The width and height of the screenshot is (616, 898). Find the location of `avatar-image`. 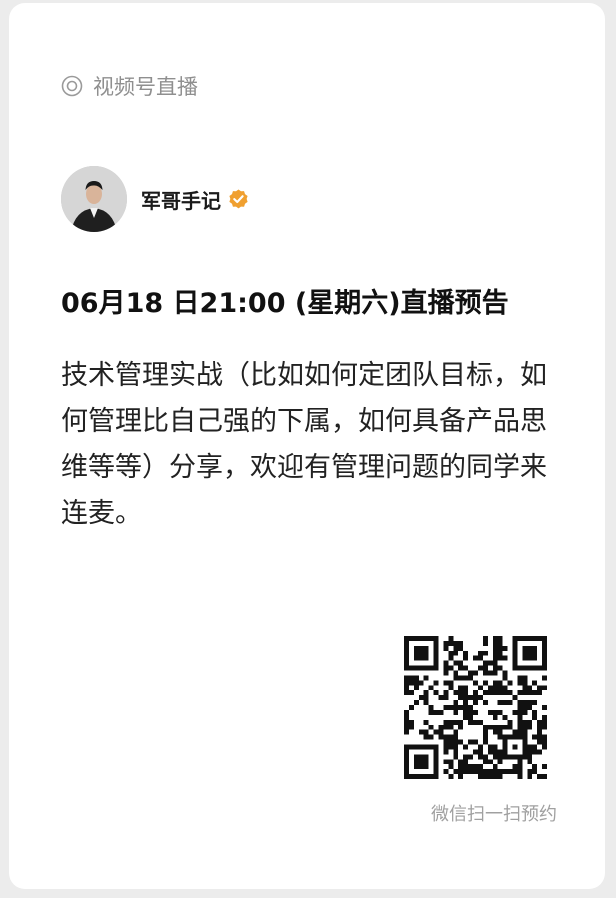

avatar-image is located at coordinates (94, 199).